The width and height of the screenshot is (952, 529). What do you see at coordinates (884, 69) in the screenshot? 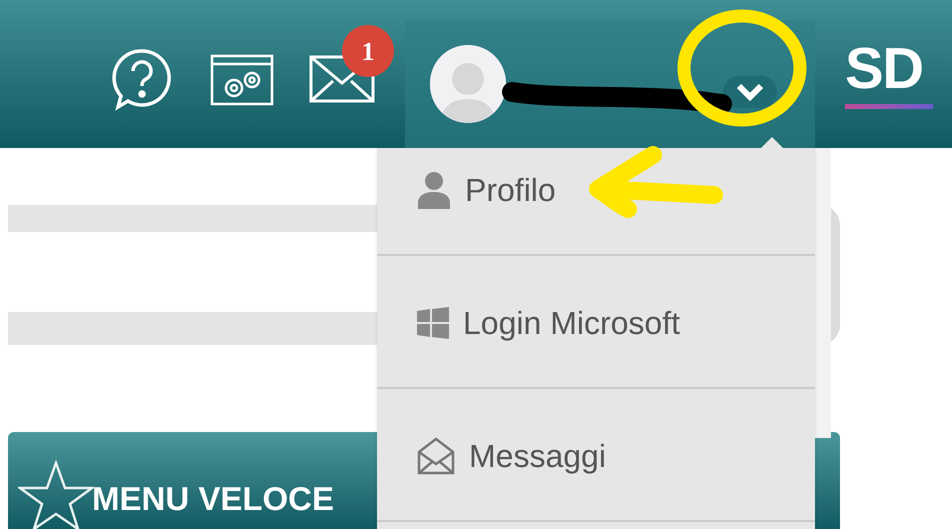
I see `logo-text: SD` at bounding box center [884, 69].